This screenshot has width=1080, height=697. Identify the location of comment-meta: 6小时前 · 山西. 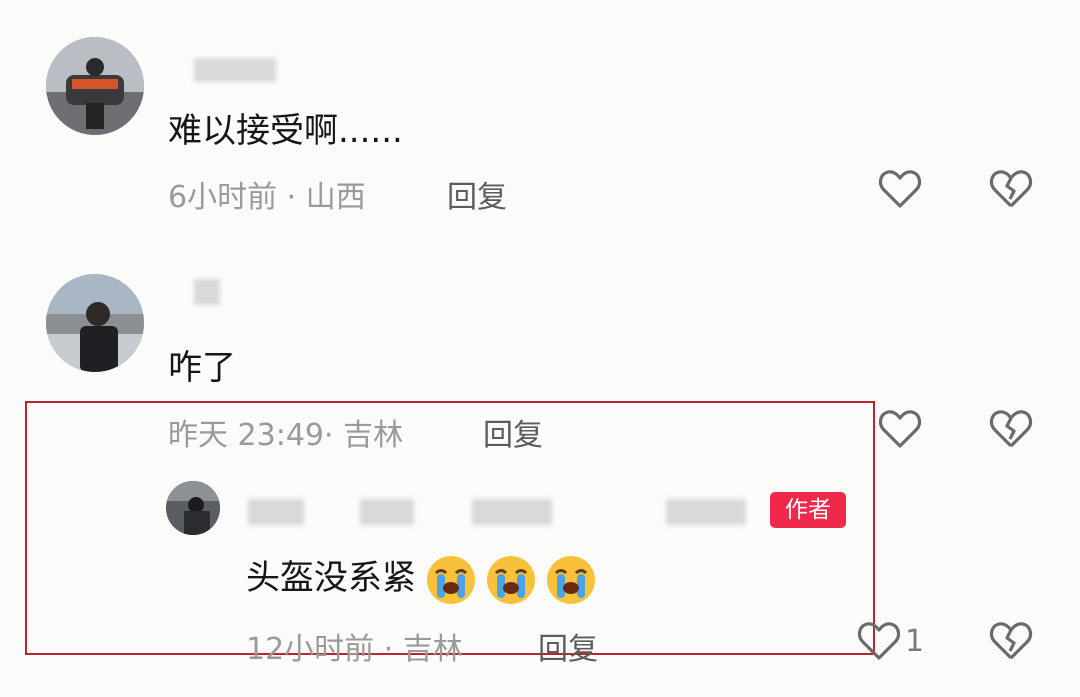
(267, 197).